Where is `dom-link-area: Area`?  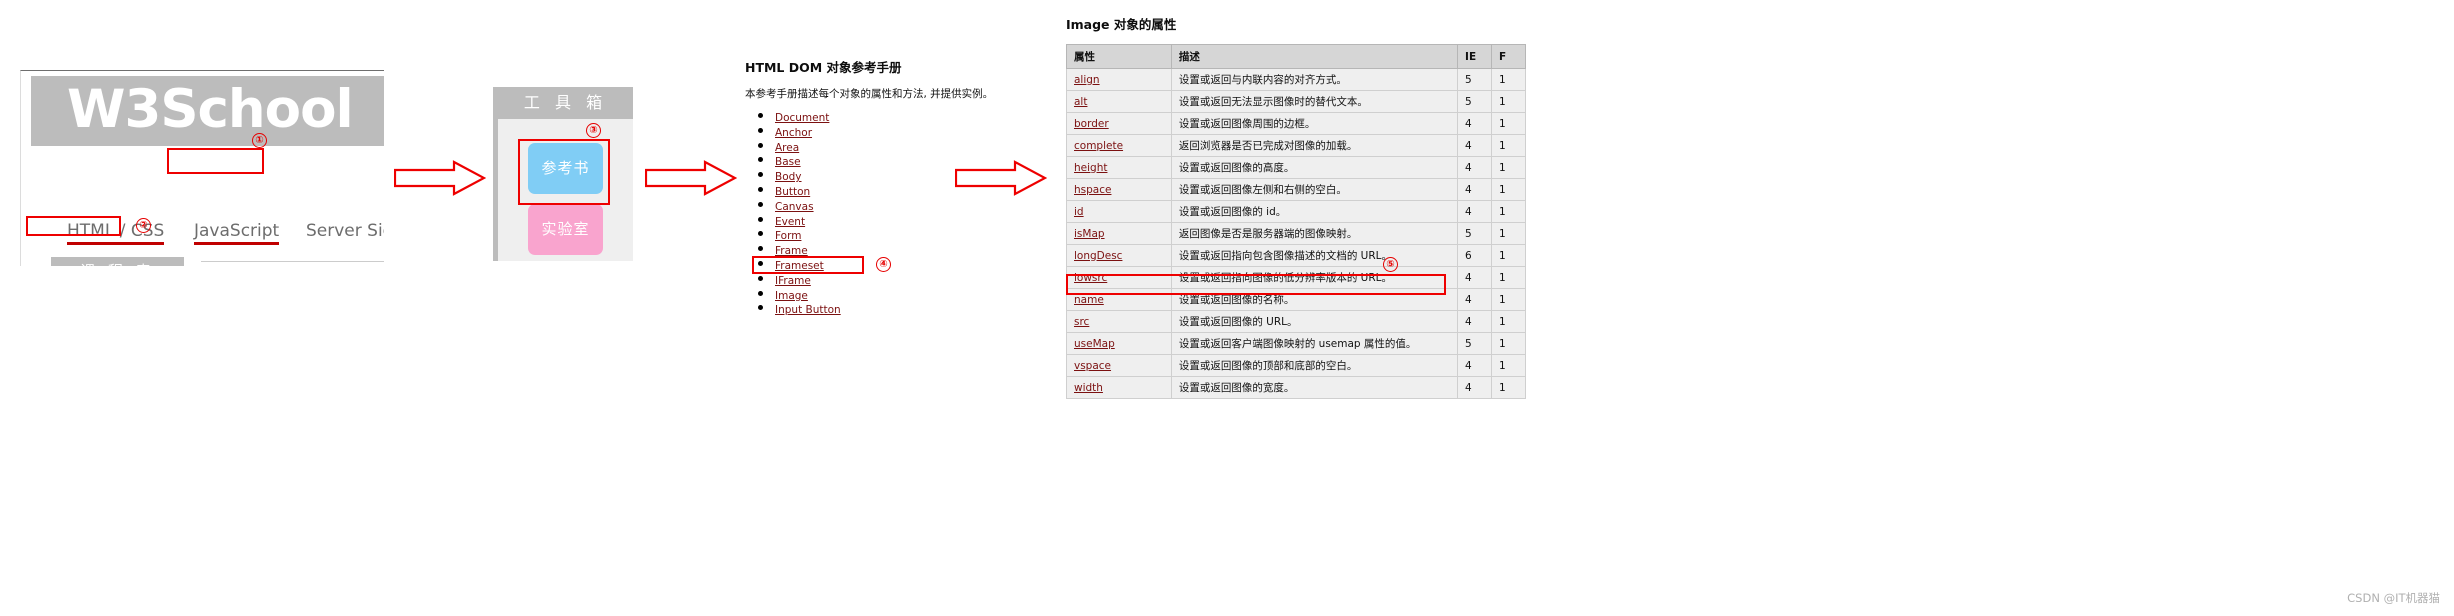 dom-link-area: Area is located at coordinates (787, 147).